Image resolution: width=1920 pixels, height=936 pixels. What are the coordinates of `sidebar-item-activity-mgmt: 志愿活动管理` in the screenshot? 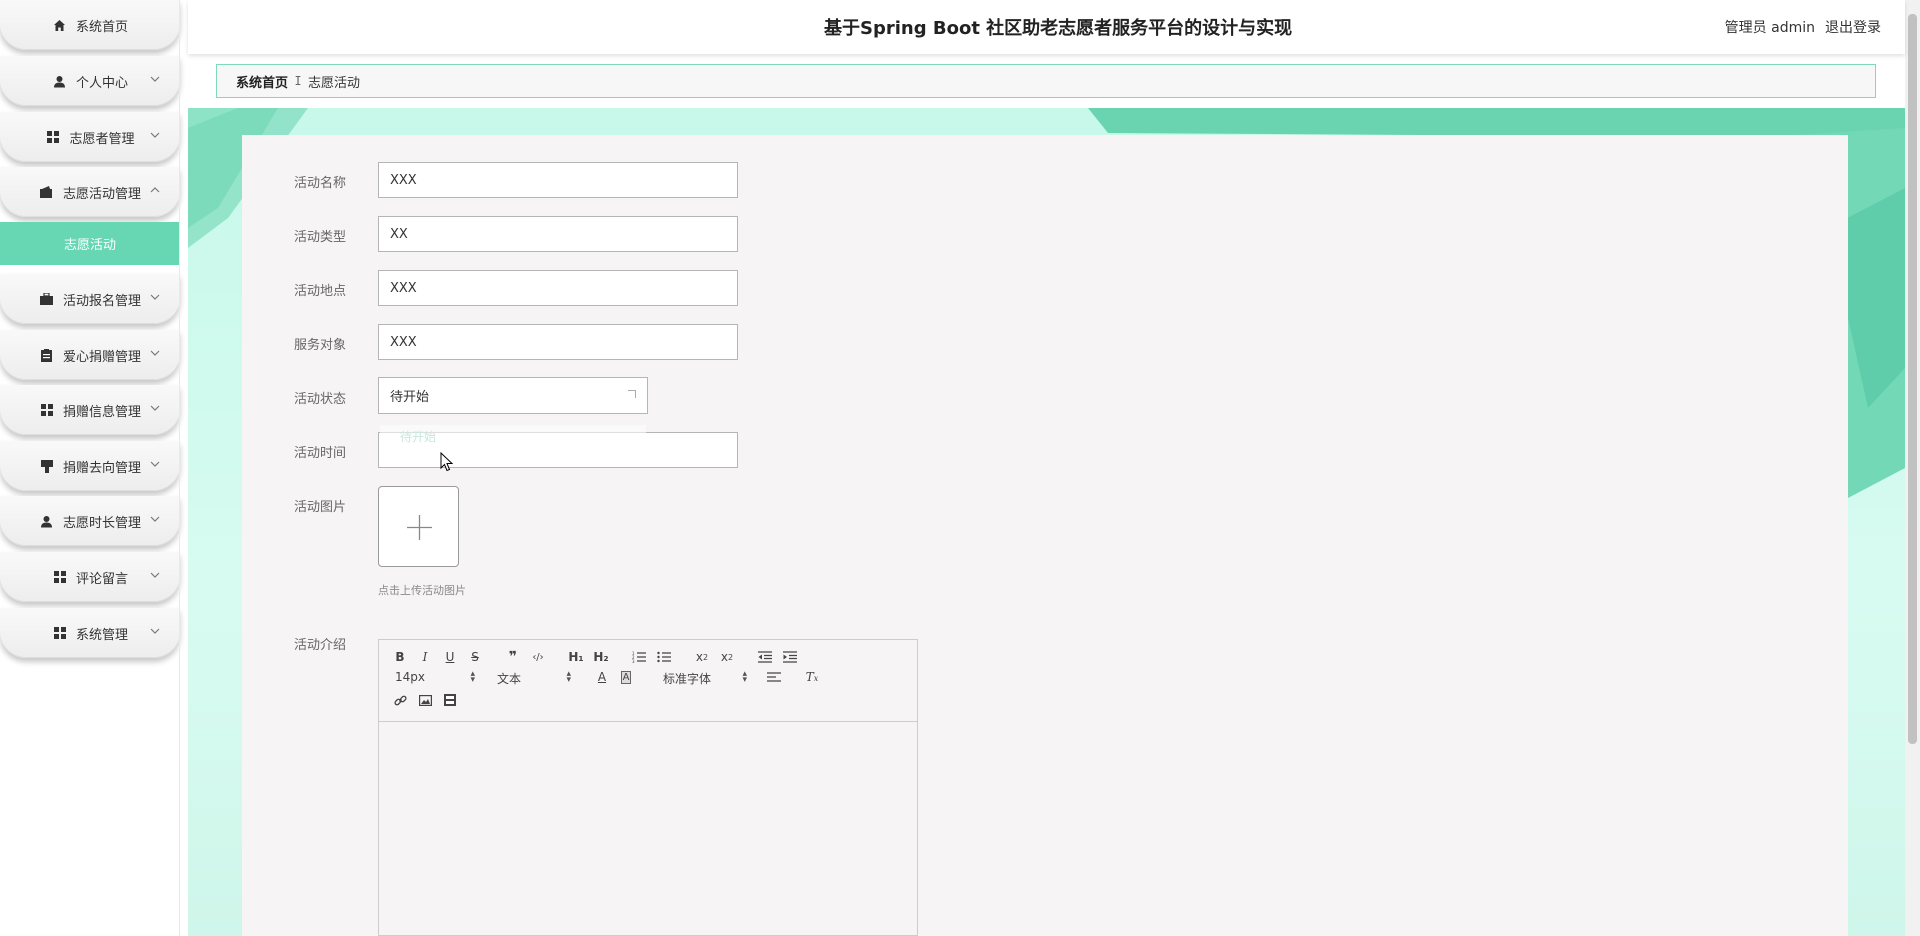 It's located at (90, 192).